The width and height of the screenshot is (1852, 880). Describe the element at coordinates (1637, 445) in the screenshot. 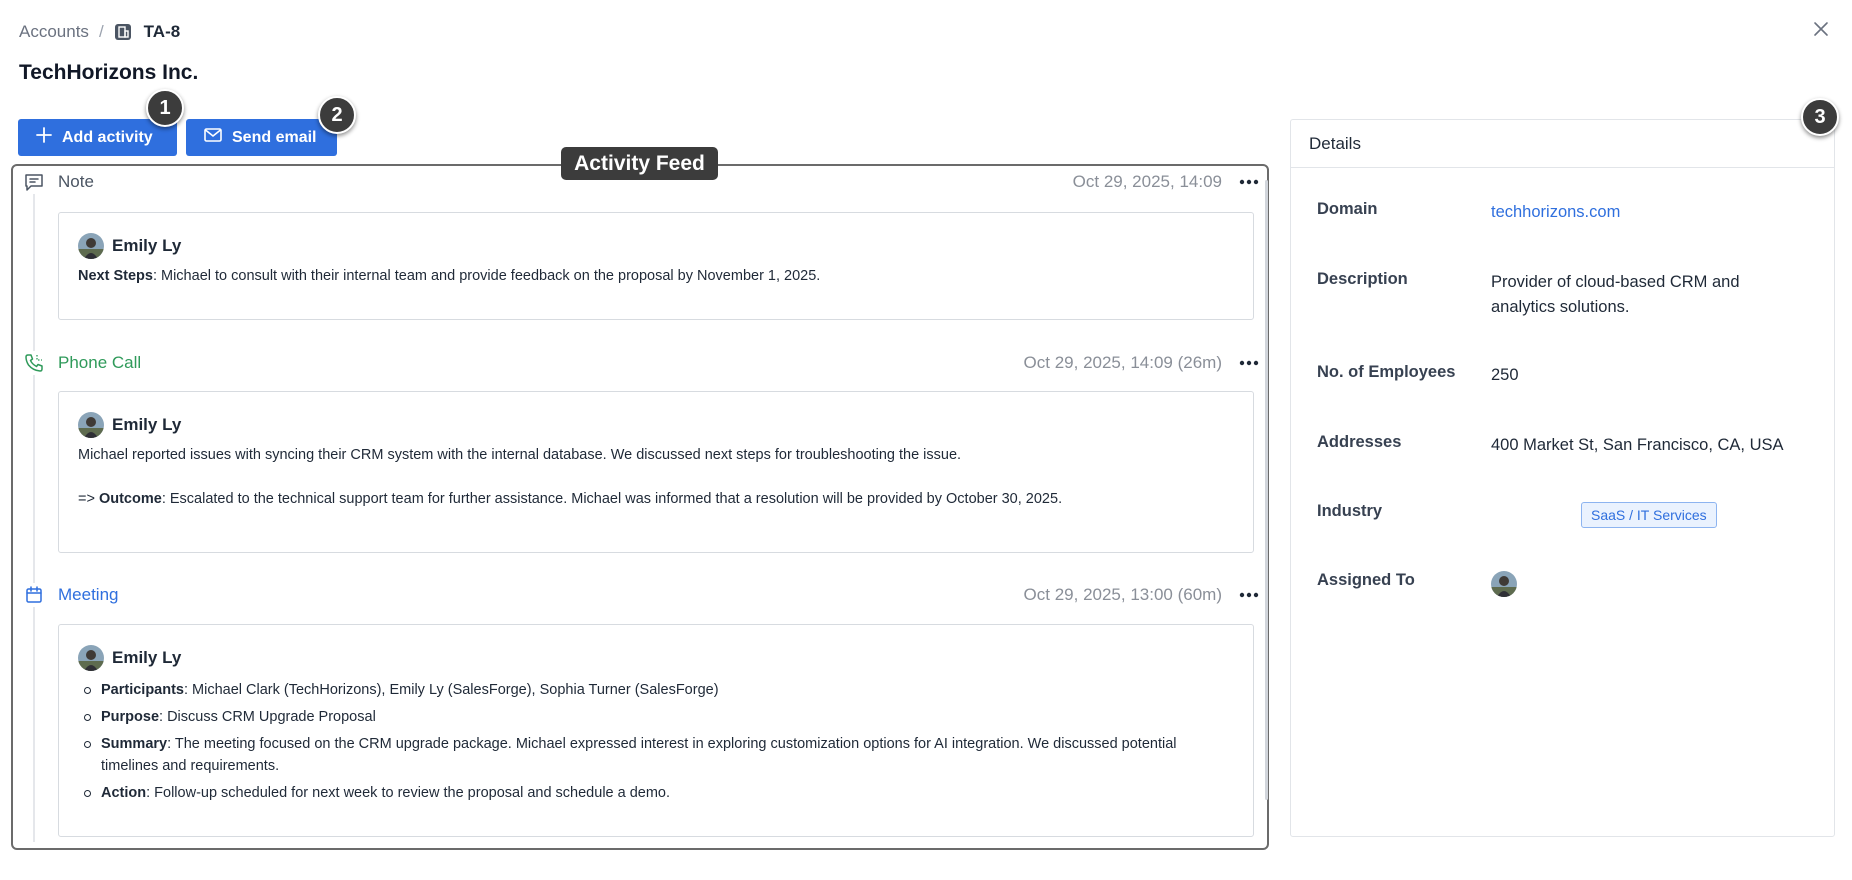

I see `detail-value: 400 Market St, San Francisco, CA, USA` at that location.